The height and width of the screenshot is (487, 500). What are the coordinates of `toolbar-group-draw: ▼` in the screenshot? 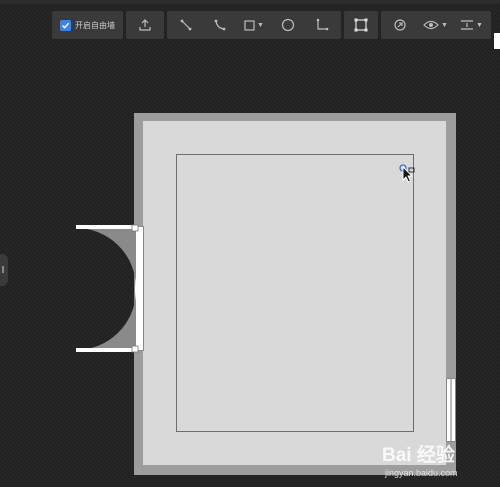 It's located at (254, 25).